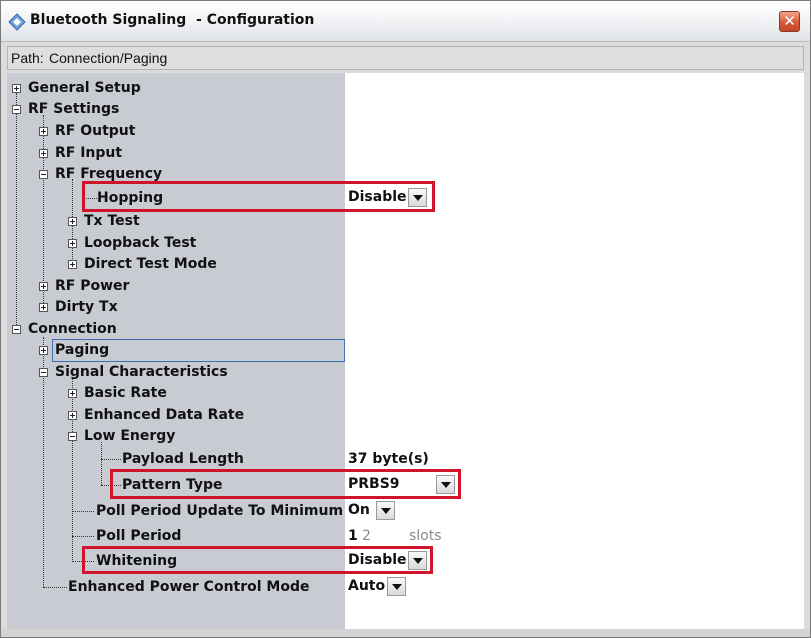 The height and width of the screenshot is (638, 811). What do you see at coordinates (88, 153) in the screenshot?
I see `tree-item-rf-input: RF Input` at bounding box center [88, 153].